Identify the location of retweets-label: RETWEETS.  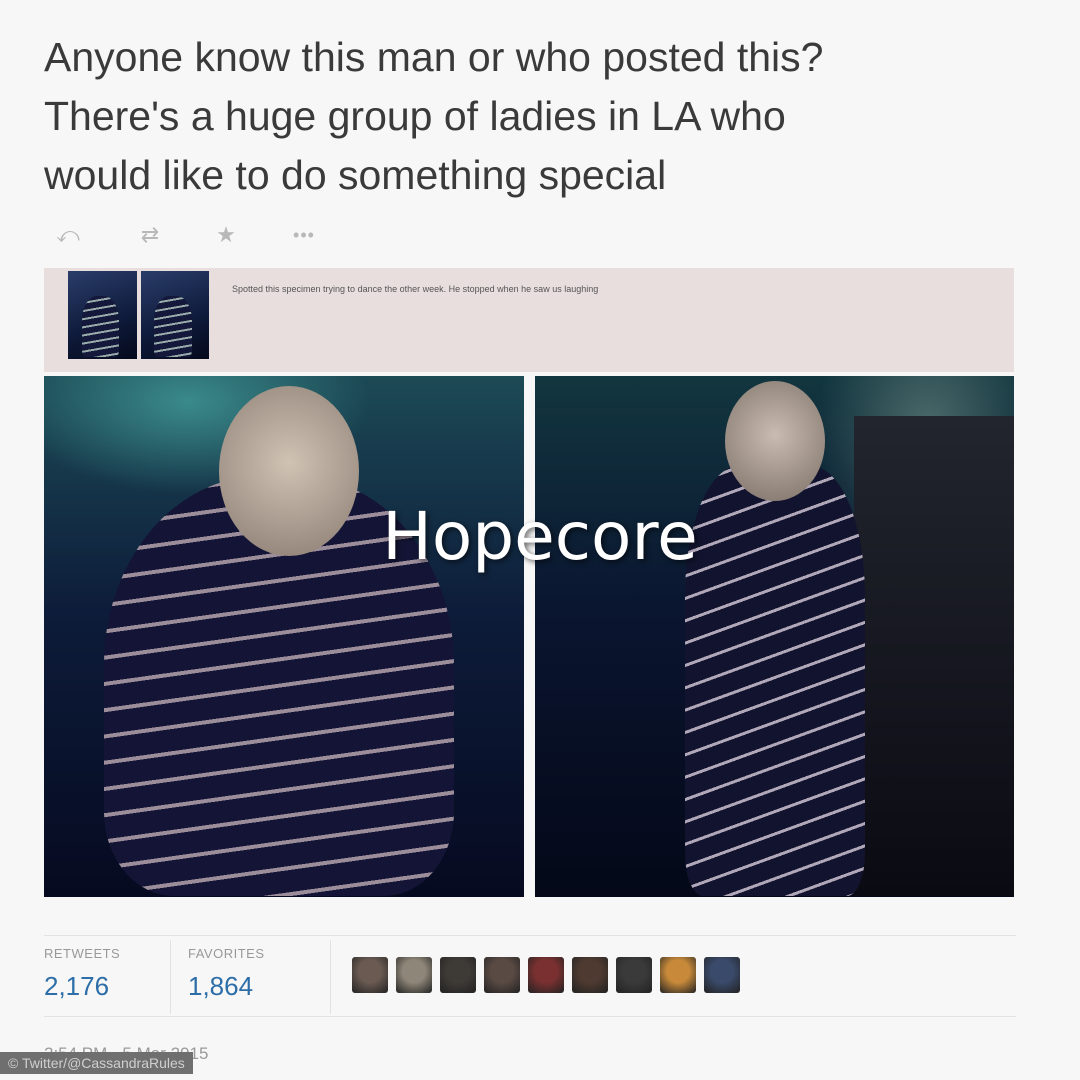
(82, 953).